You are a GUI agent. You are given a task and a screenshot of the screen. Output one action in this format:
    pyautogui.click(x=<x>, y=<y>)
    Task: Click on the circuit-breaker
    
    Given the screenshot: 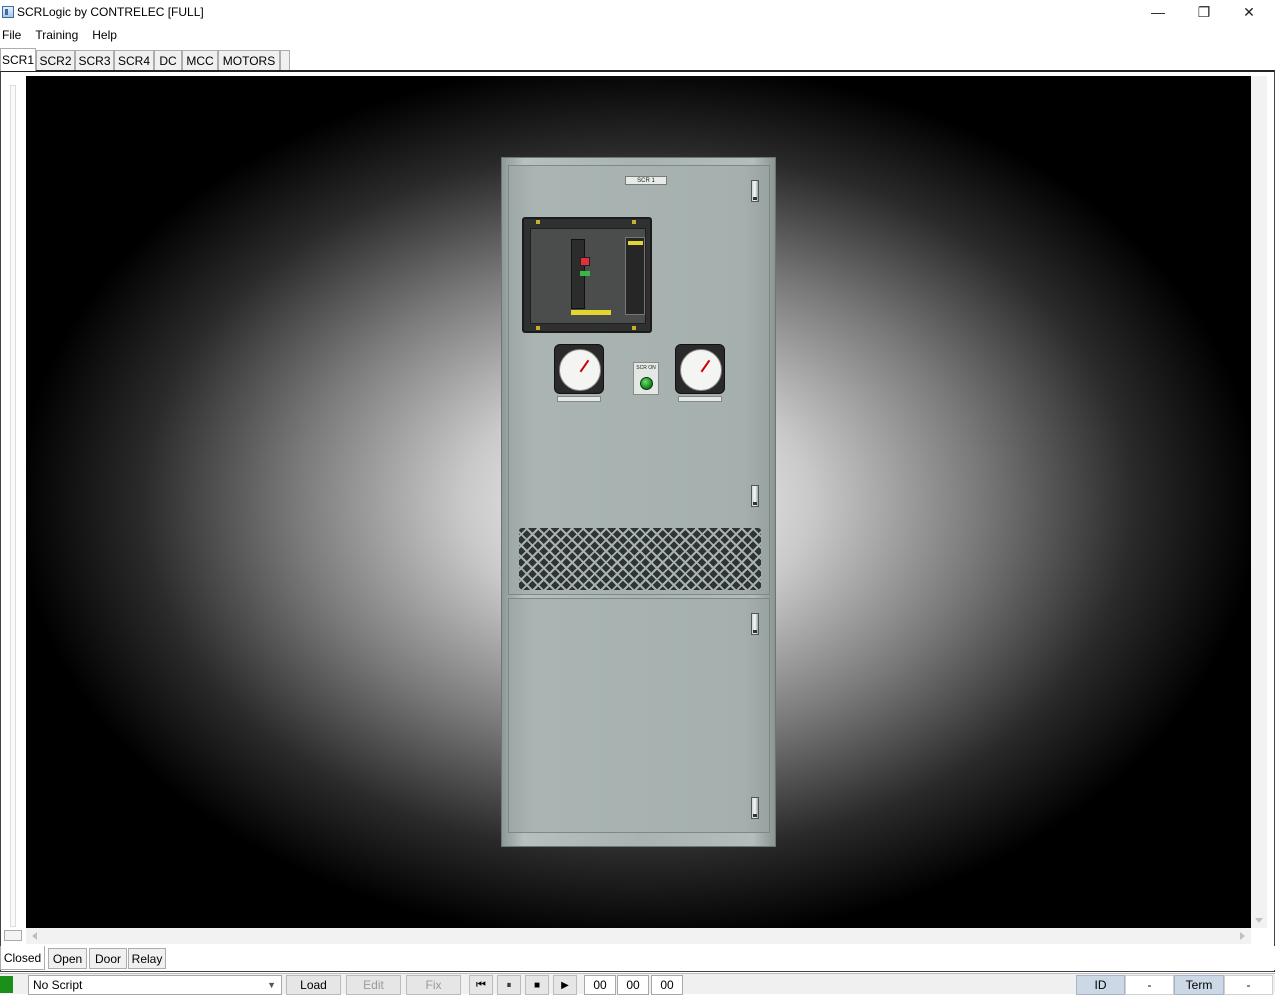 What is the action you would take?
    pyautogui.click(x=587, y=275)
    